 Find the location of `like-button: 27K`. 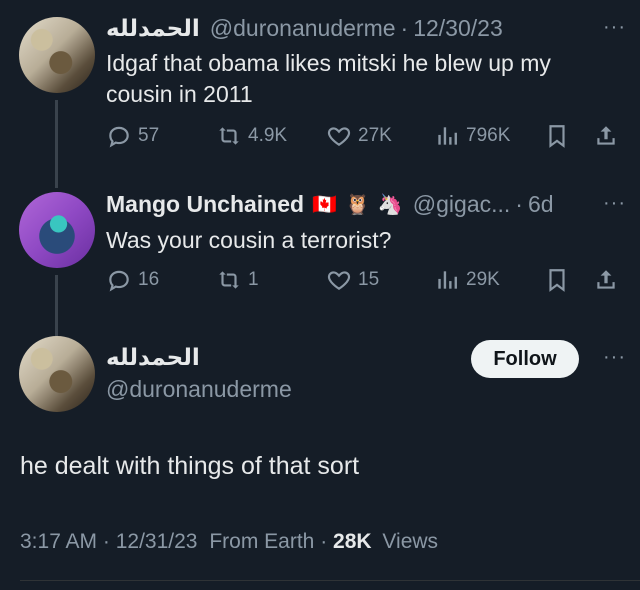

like-button: 27K is located at coordinates (359, 136).